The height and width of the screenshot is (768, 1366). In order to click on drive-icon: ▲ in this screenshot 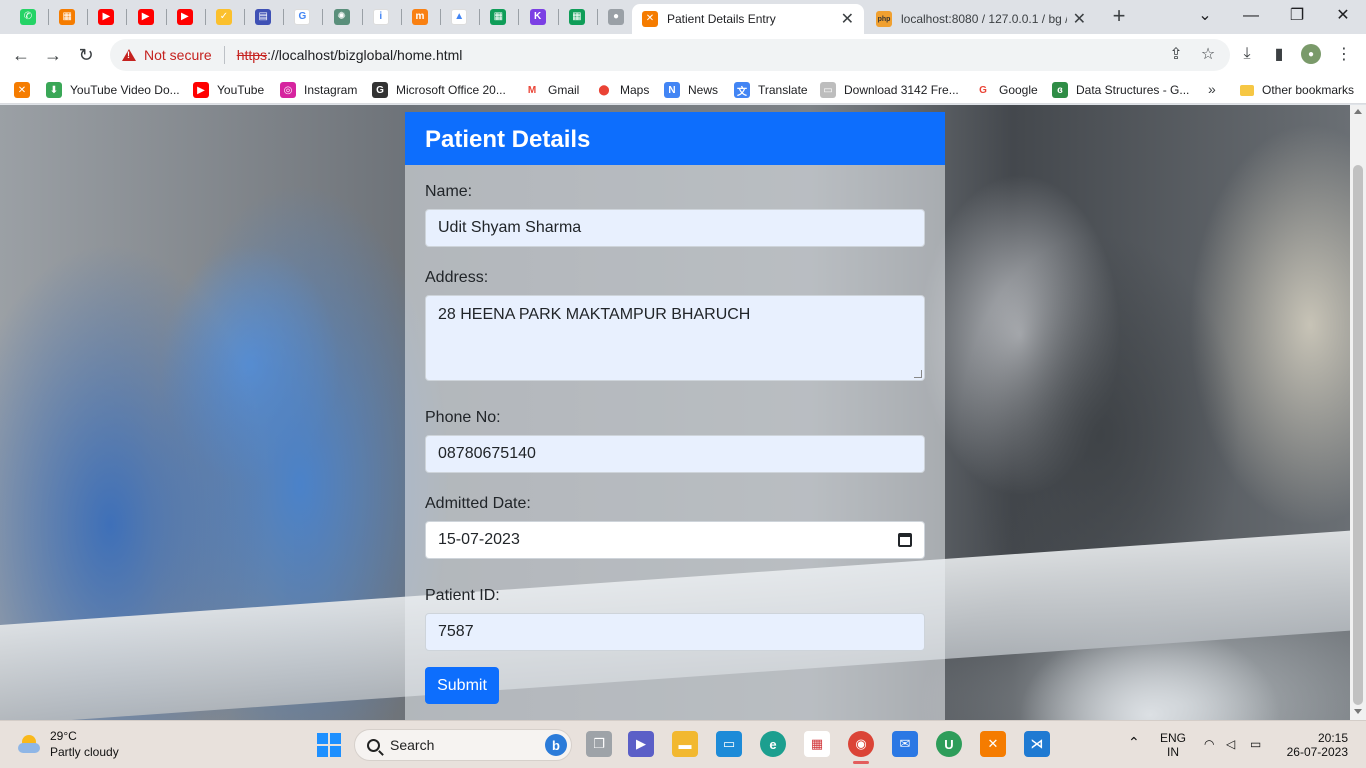, I will do `click(459, 17)`.